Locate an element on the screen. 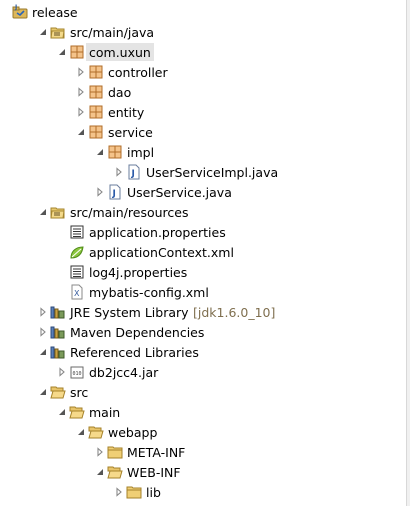 The height and width of the screenshot is (506, 410). tree-item-lib: lib is located at coordinates (203, 492).